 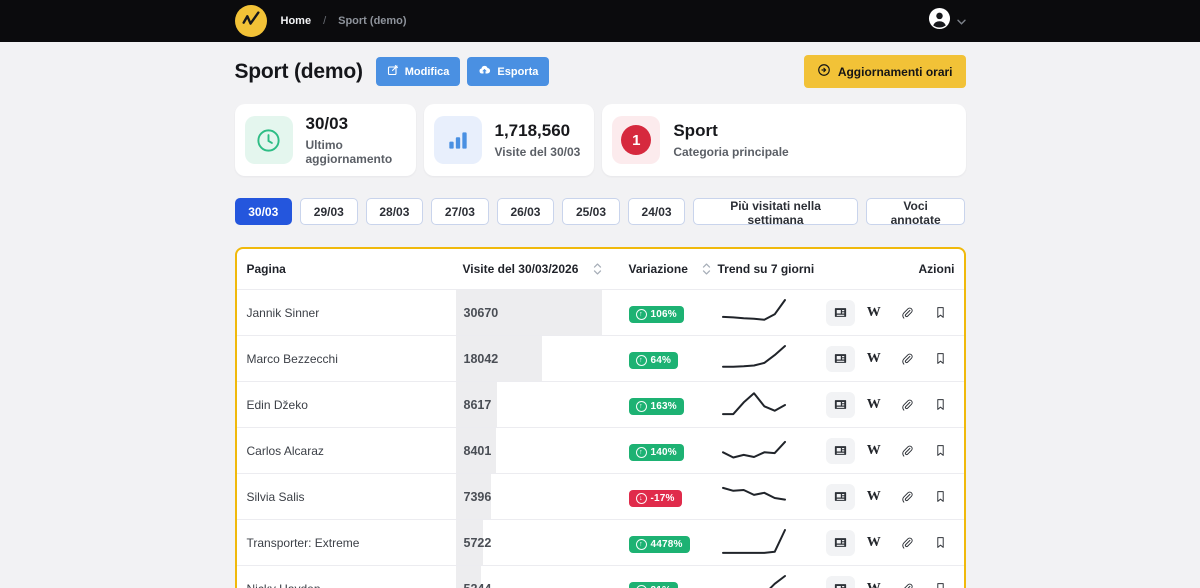 What do you see at coordinates (936, 269) in the screenshot?
I see `col-header-azioni: Azioni` at bounding box center [936, 269].